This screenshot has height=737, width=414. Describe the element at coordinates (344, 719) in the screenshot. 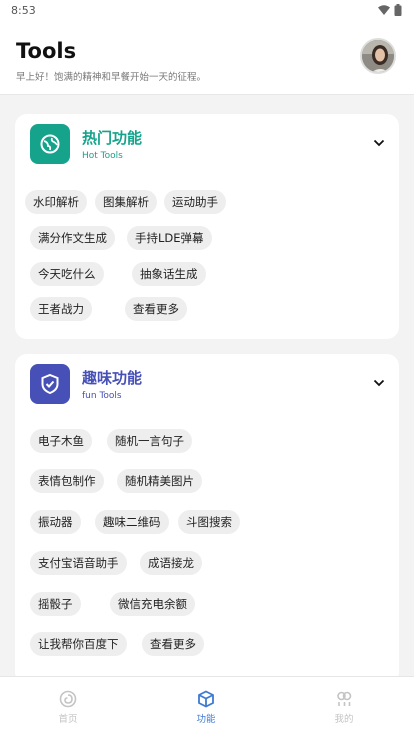

I see `nav-mine-label: 我的` at that location.